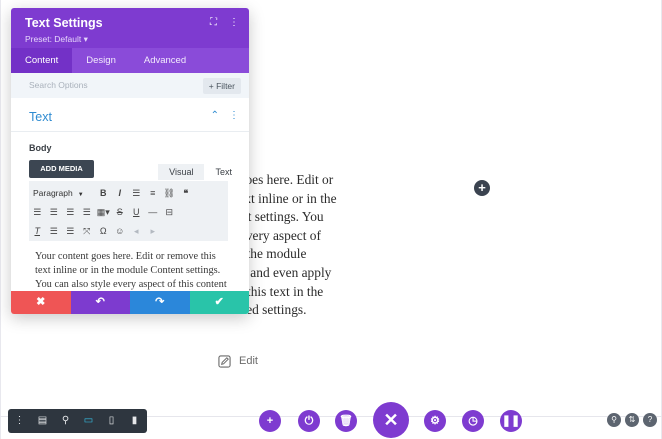 The width and height of the screenshot is (662, 439). Describe the element at coordinates (614, 420) in the screenshot. I see `search-icon: ⚲` at that location.